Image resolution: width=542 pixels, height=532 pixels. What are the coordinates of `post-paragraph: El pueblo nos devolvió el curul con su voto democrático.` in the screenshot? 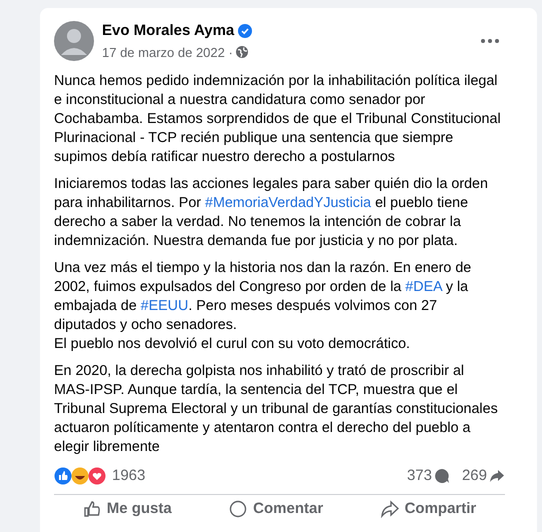 It's located at (233, 344).